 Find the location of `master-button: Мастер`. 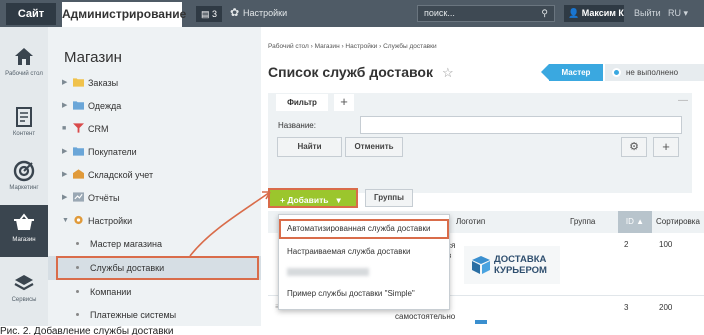

master-button: Мастер is located at coordinates (572, 72).